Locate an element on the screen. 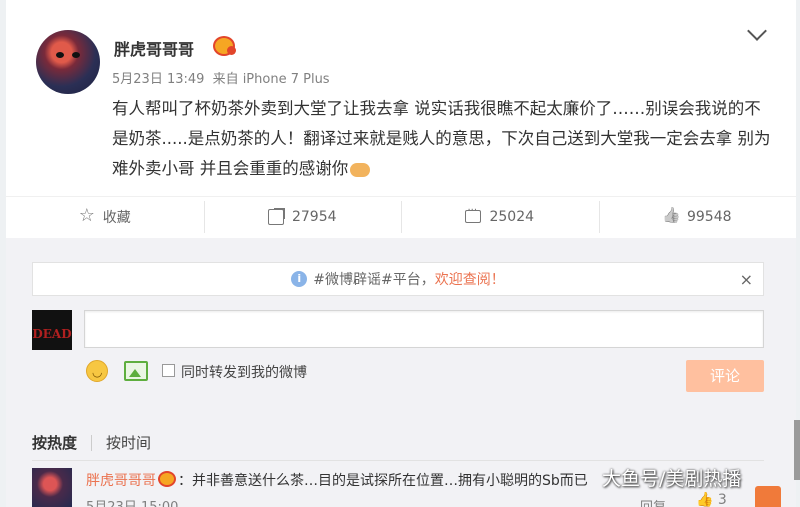  handshake-emoji-icon is located at coordinates (360, 169).